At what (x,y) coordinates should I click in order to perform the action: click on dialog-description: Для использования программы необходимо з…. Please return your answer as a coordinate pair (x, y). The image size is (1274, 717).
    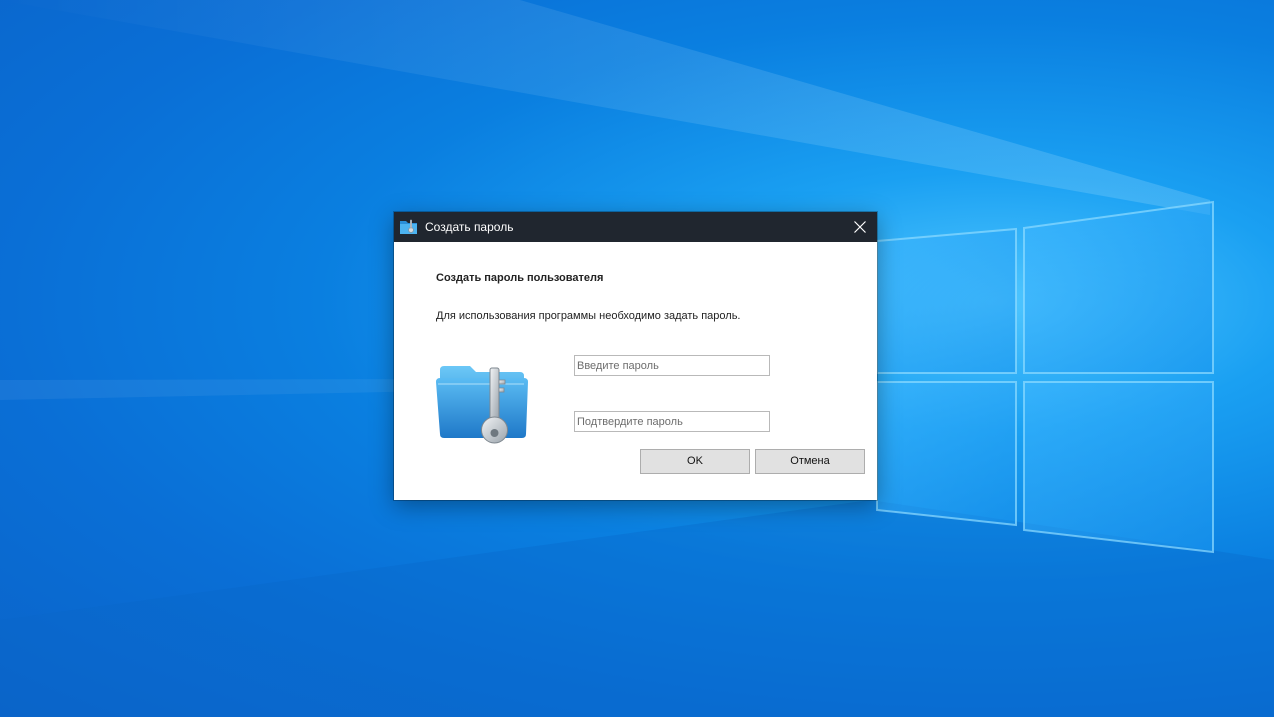
    Looking at the image, I should click on (588, 316).